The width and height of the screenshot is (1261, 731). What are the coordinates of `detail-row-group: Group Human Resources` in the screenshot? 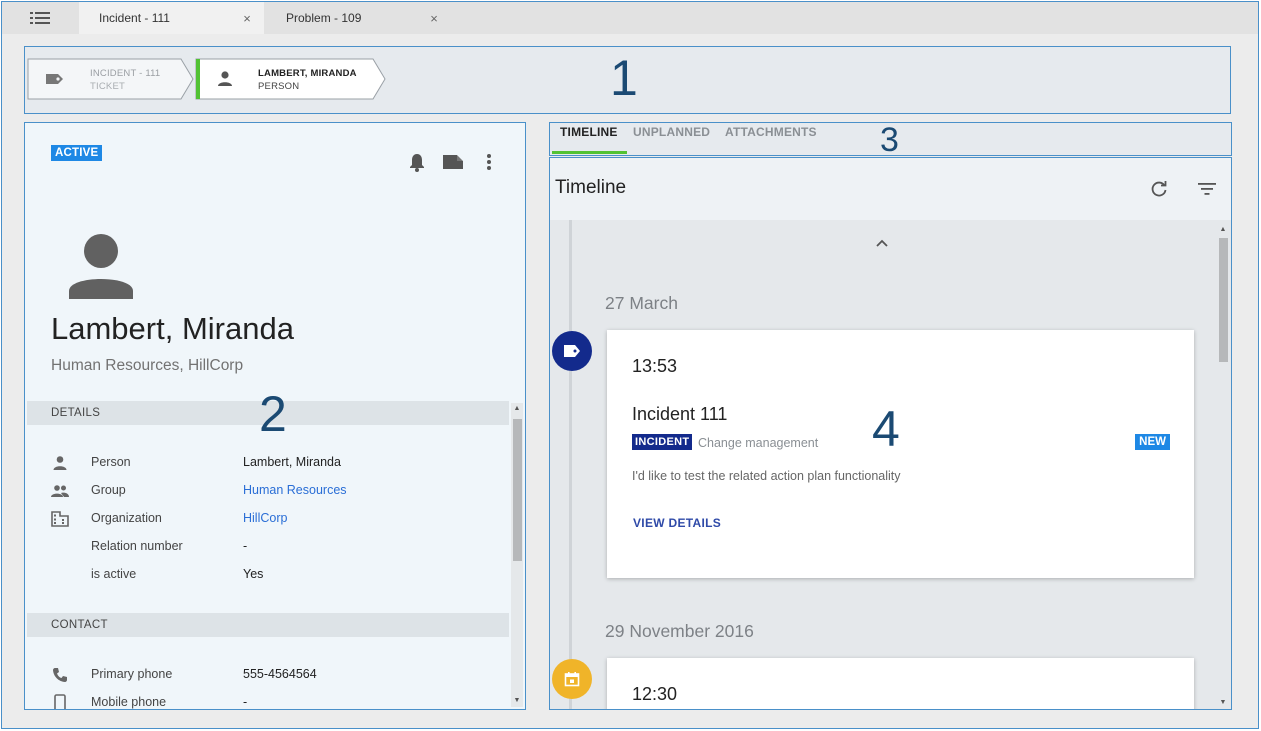 It's located at (276, 491).